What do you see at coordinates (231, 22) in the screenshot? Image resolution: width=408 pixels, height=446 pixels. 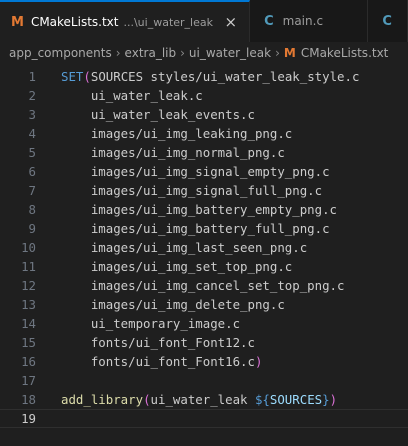 I see `close-icon: ×` at bounding box center [231, 22].